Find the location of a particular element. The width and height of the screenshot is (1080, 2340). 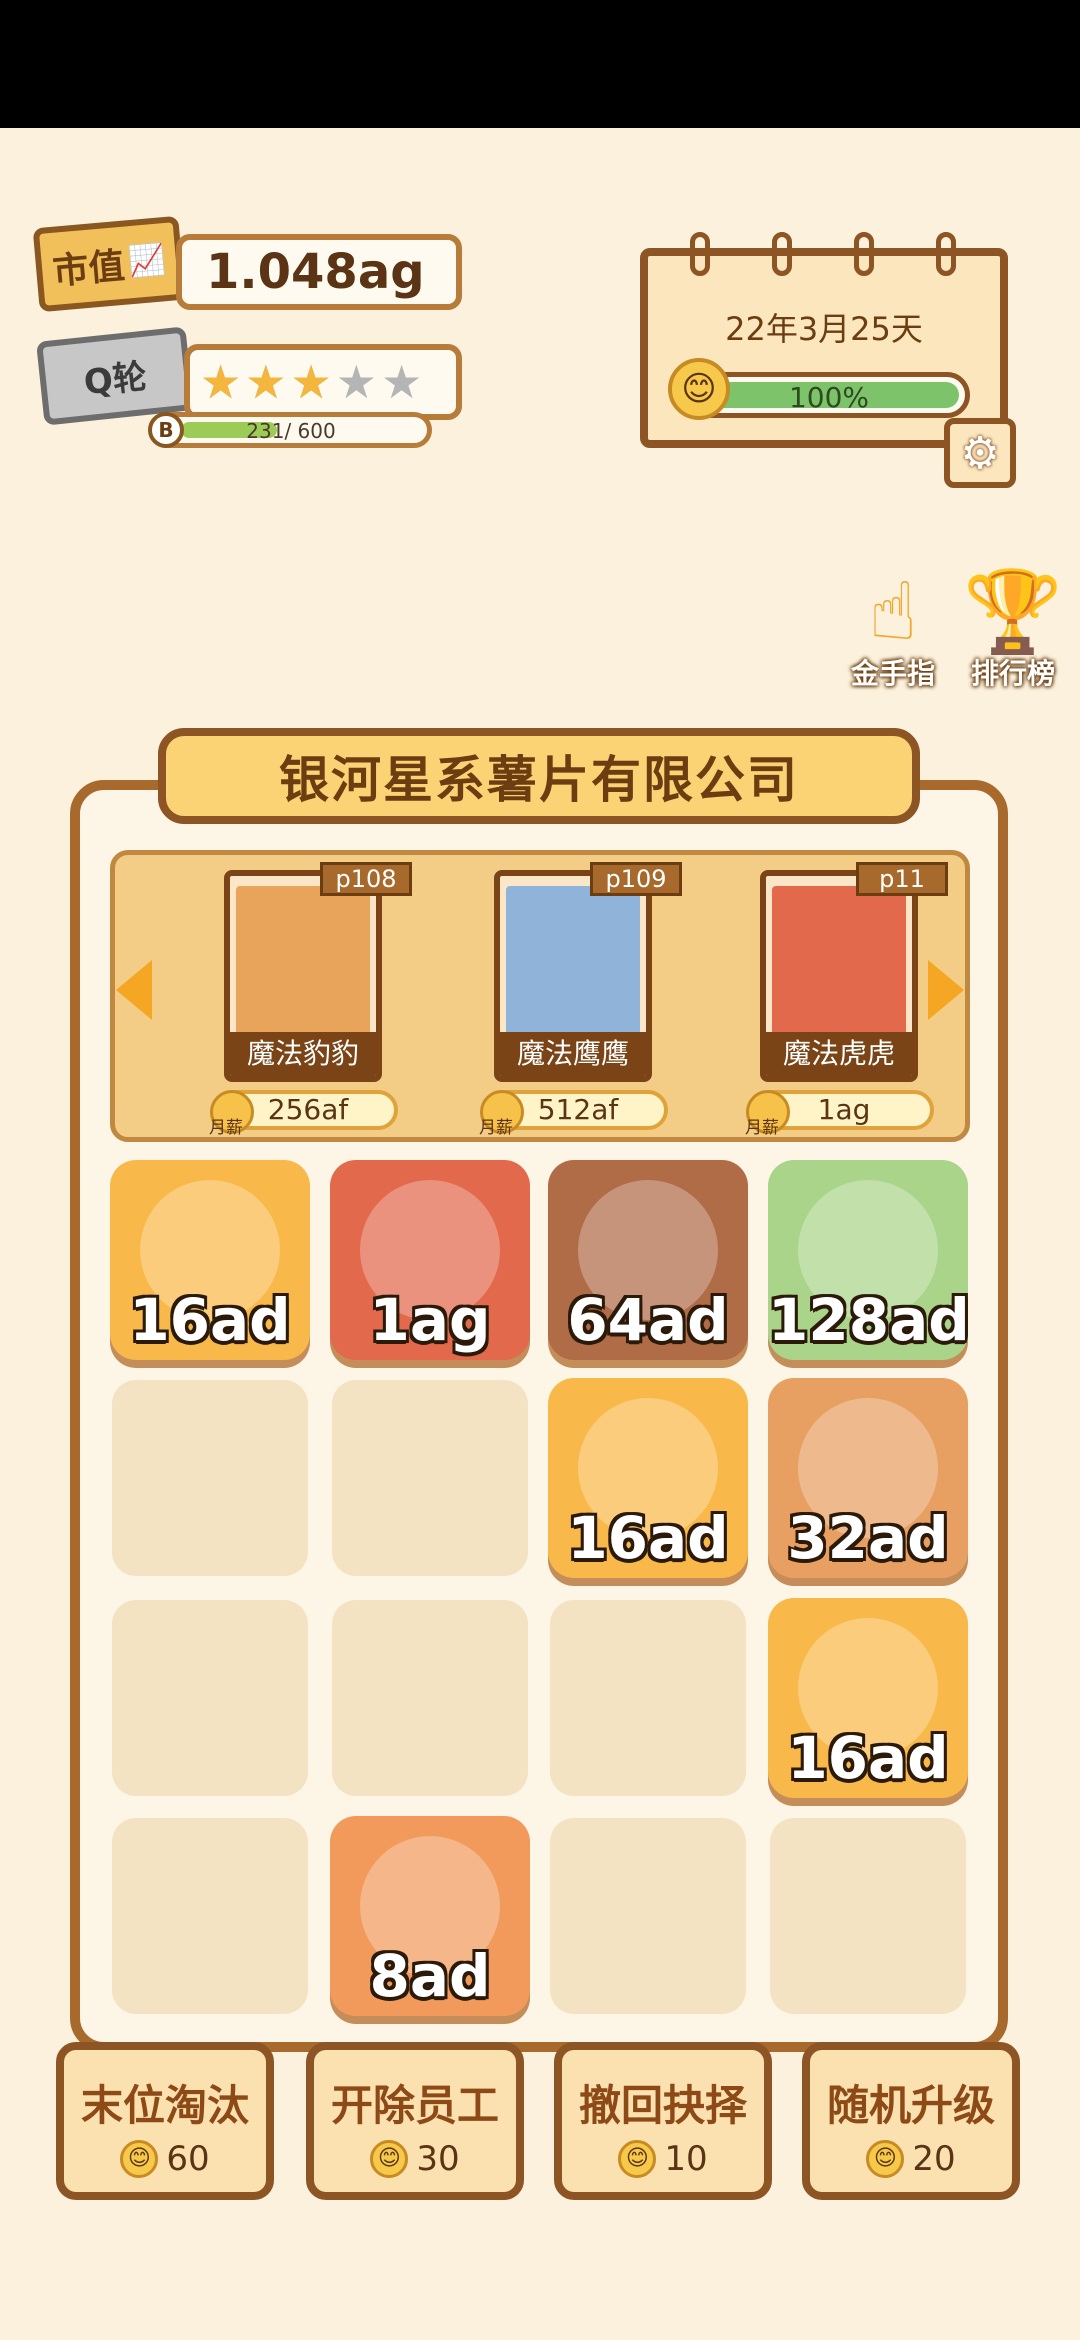

round-tag: Q轮 is located at coordinates (115, 376).